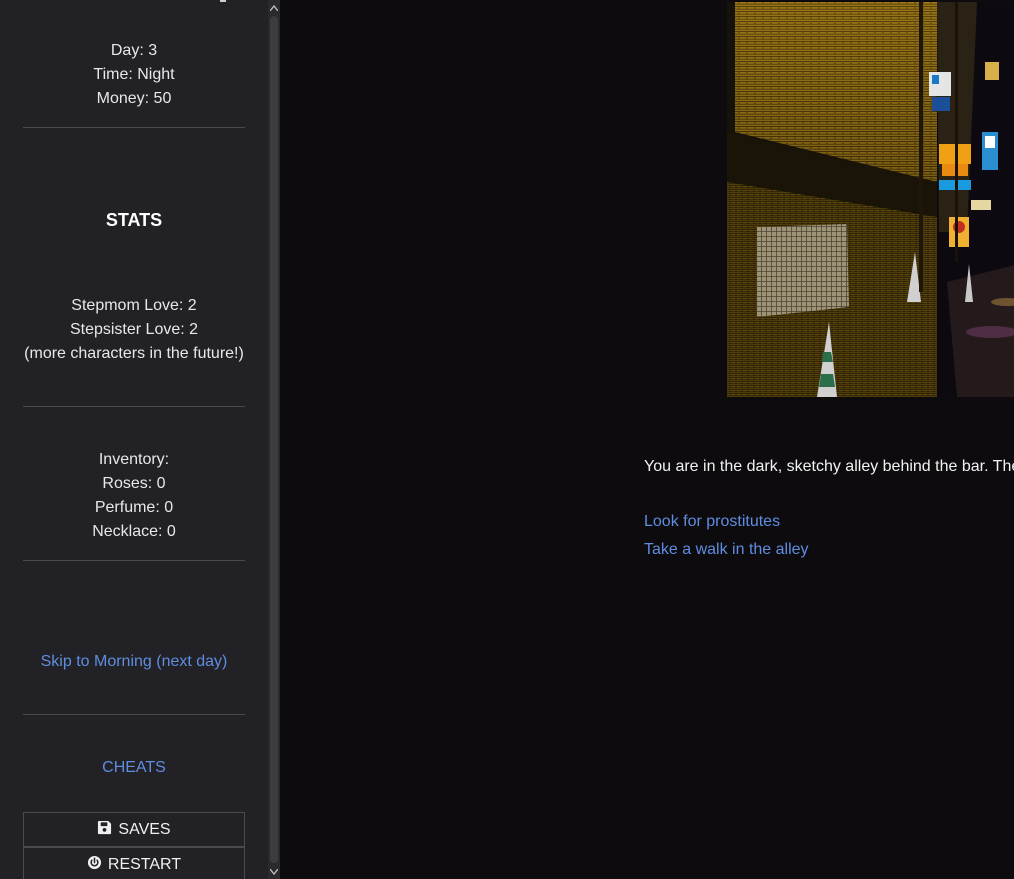  What do you see at coordinates (134, 98) in the screenshot?
I see `money-text: Money: 50` at bounding box center [134, 98].